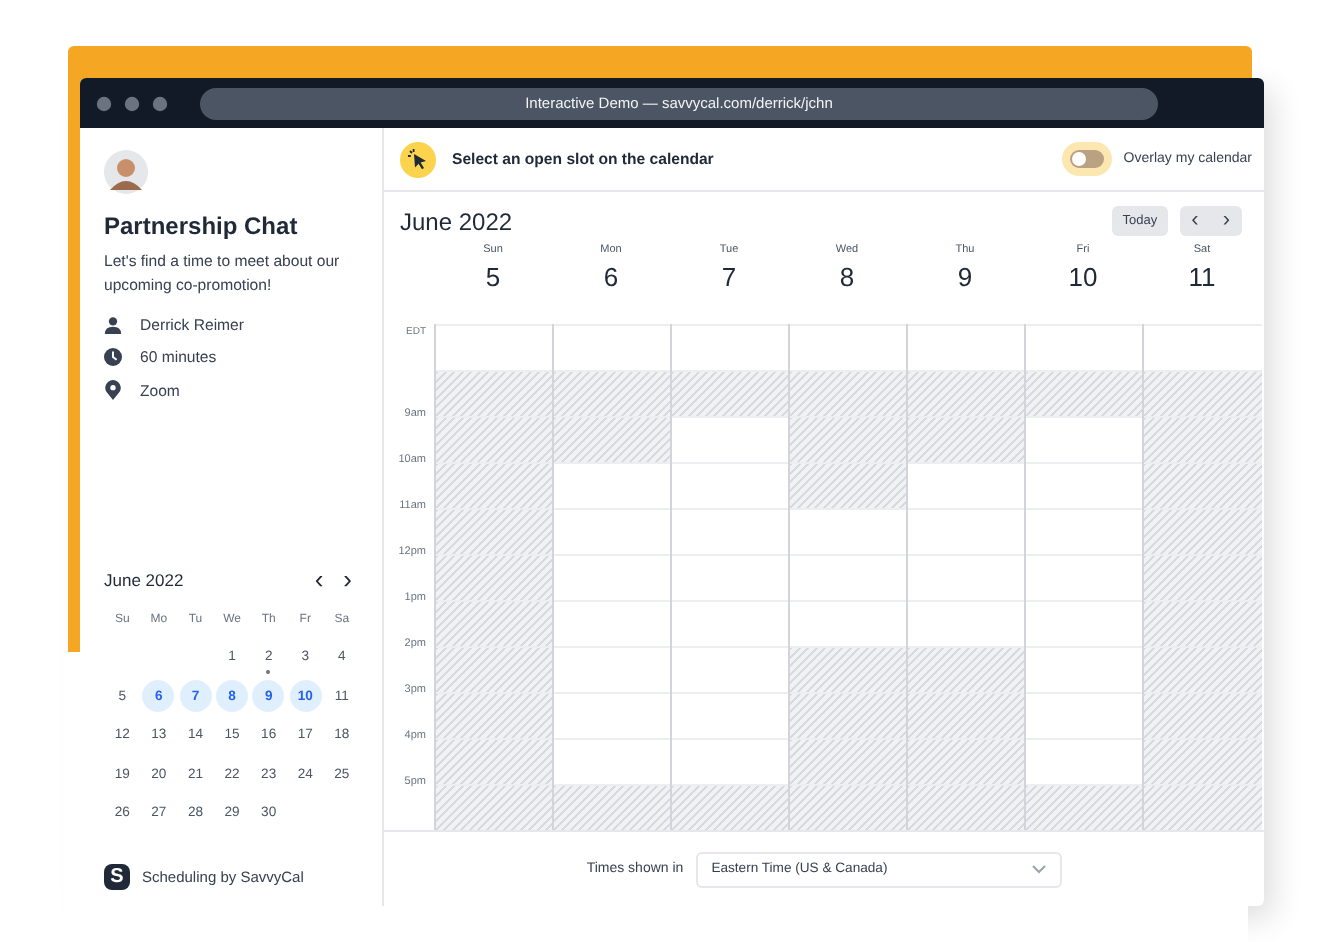  Describe the element at coordinates (847, 277) in the screenshot. I see `date-number: 8` at that location.